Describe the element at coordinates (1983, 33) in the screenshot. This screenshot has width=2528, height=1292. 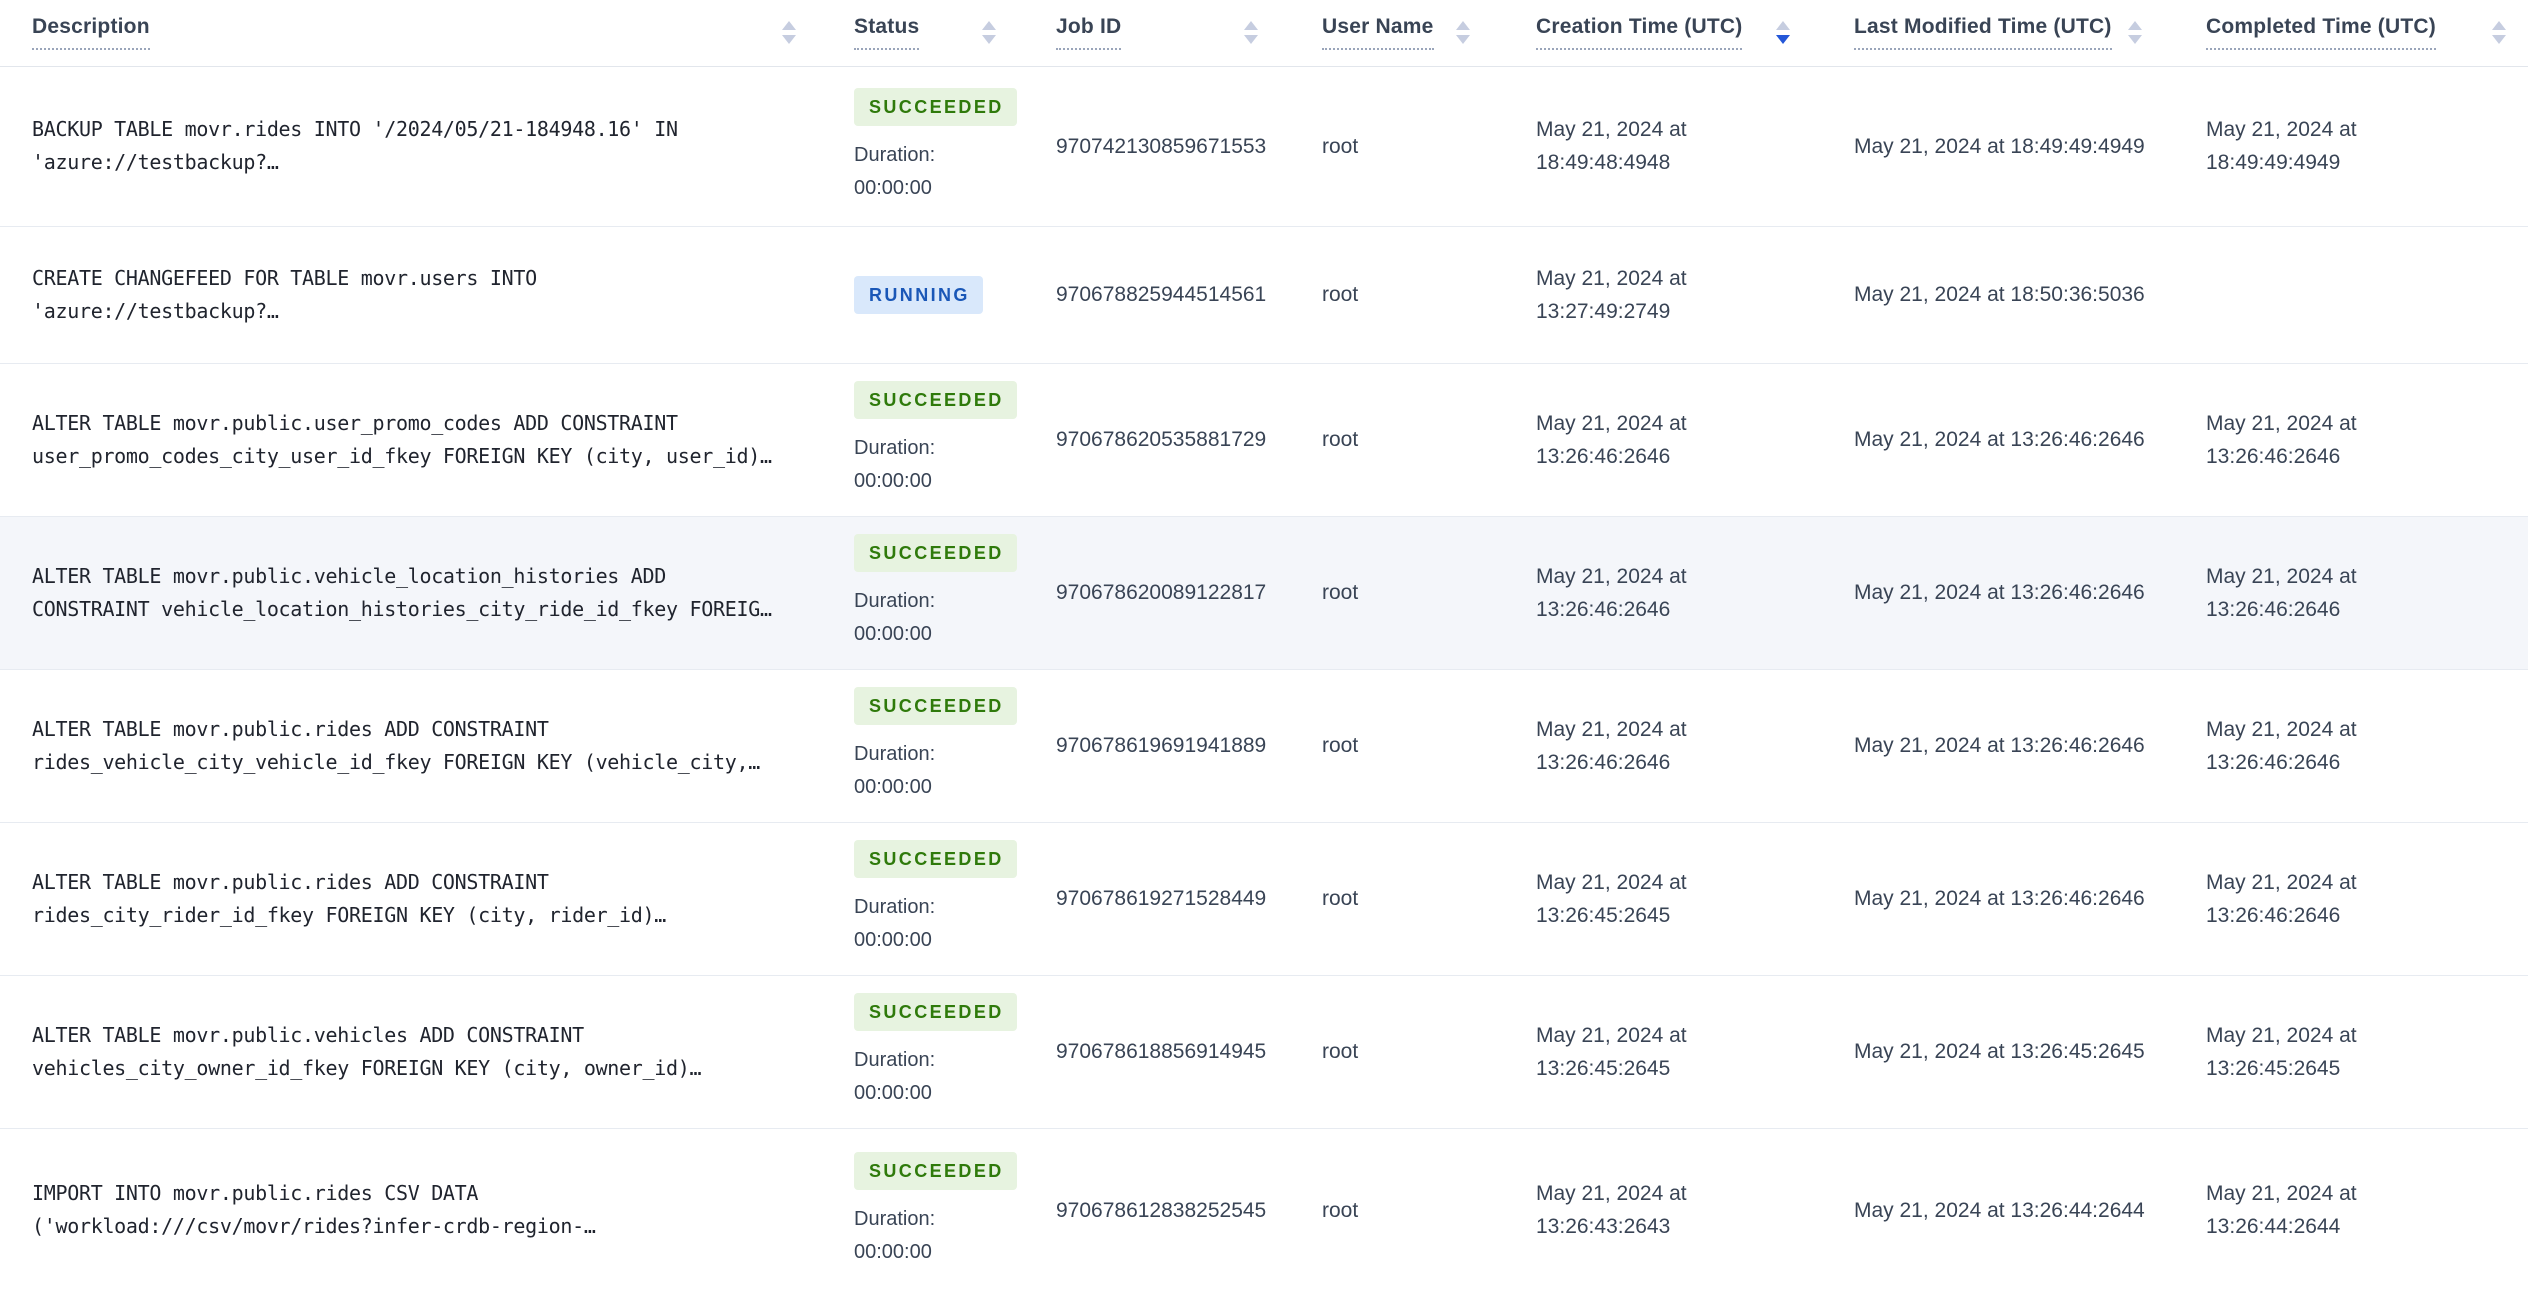
I see `column-label-last-modified-time: Last Modified Time (UTC)` at that location.